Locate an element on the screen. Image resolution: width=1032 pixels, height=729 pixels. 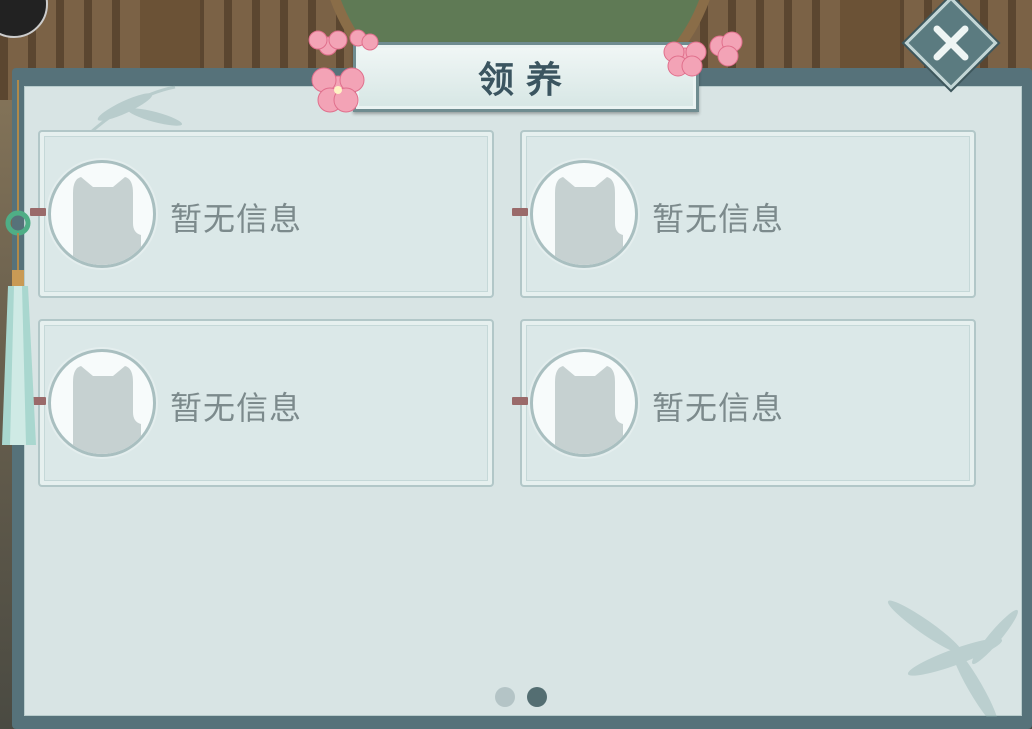
dialog-title-plate: 领养 is located at coordinates (526, 77).